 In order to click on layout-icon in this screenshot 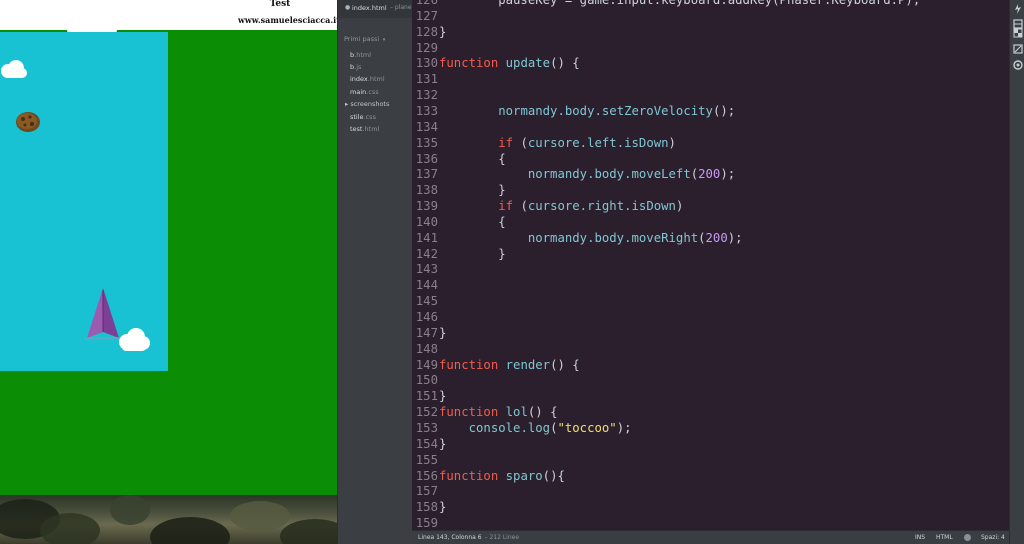, I will do `click(1018, 33)`.